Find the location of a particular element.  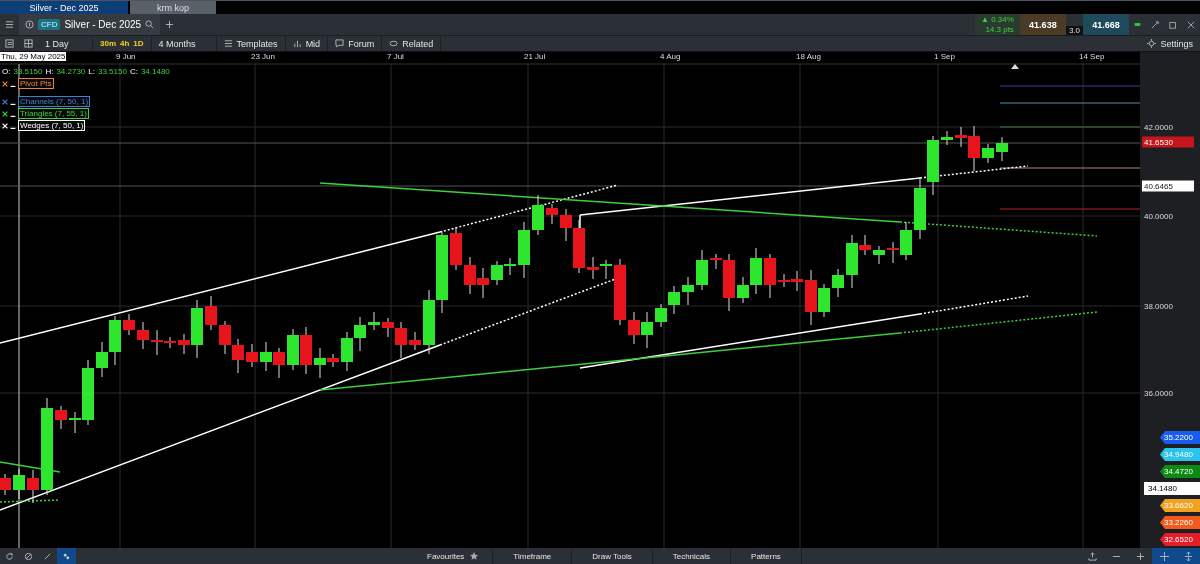

date-axis-label: 7 Jul is located at coordinates (395, 56).